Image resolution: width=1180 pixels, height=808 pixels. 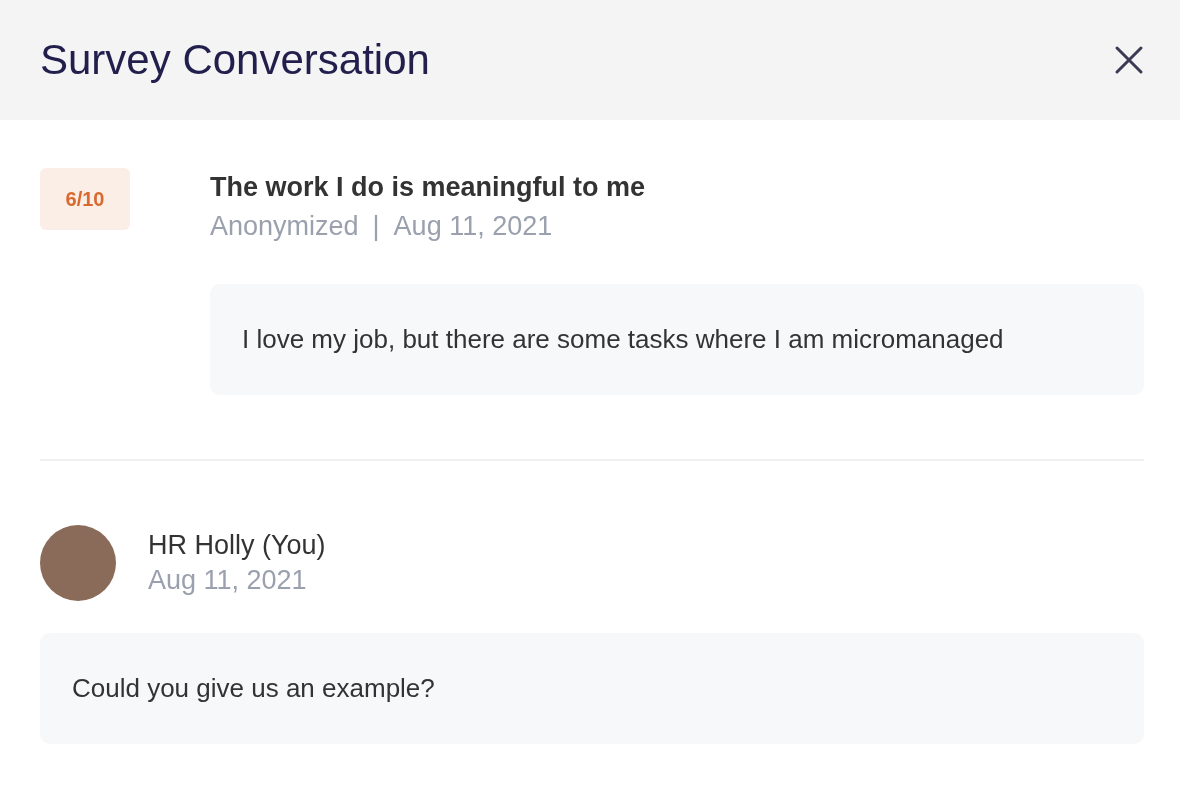 I want to click on close-icon, so click(x=1129, y=60).